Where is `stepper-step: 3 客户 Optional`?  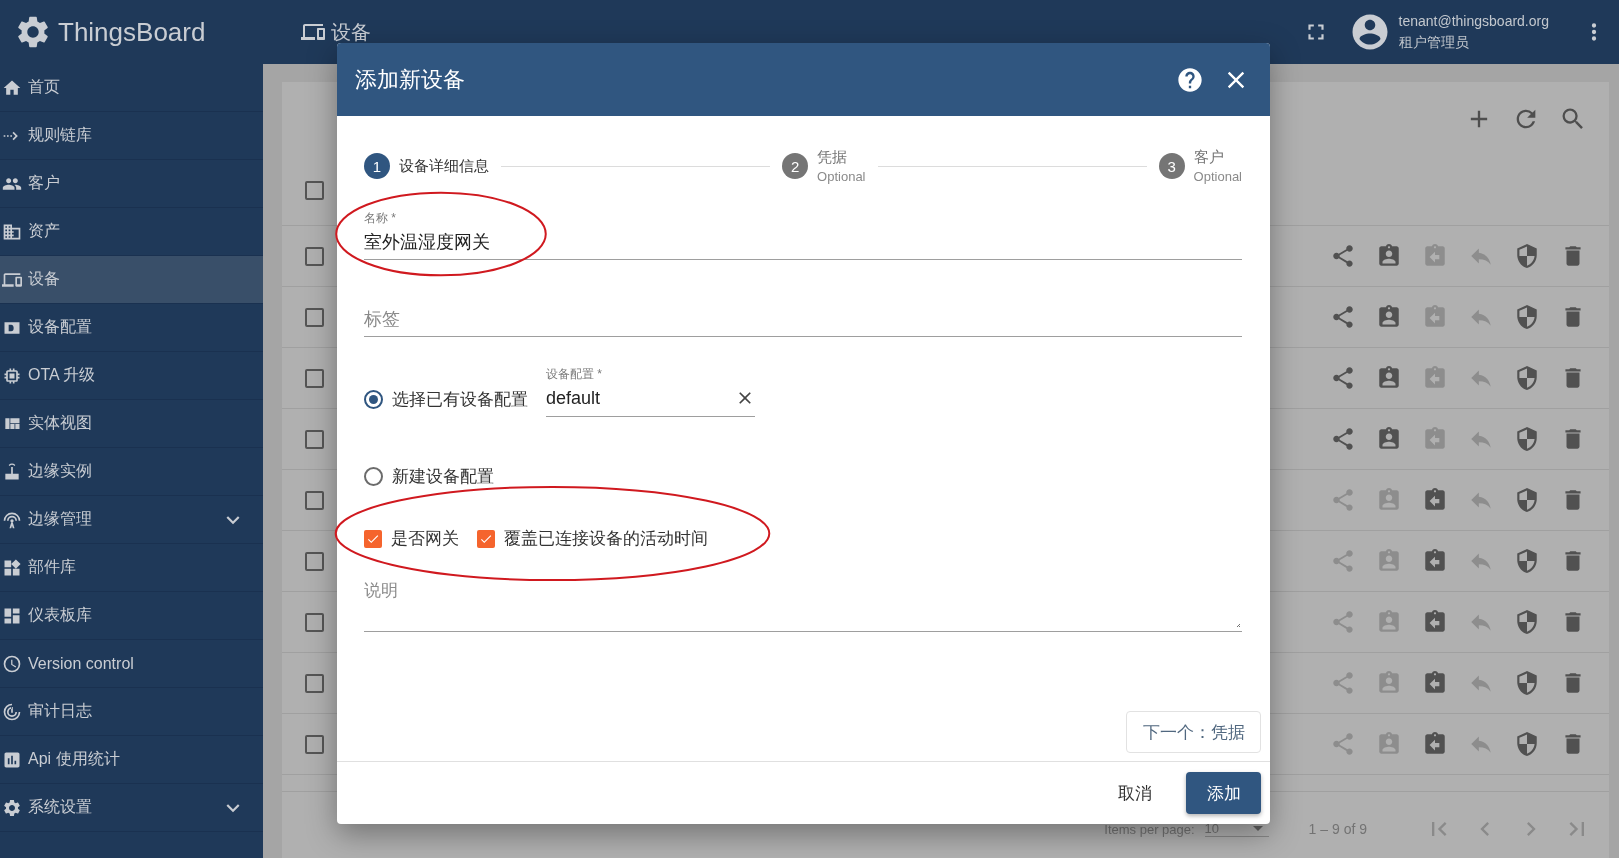
stepper-step: 3 客户 Optional is located at coordinates (1200, 166).